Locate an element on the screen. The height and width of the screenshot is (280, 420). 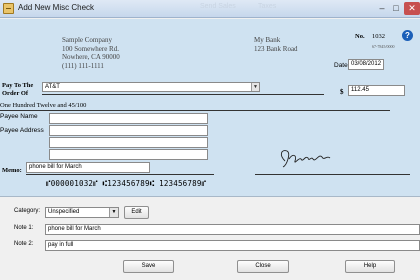
help-button: Help is located at coordinates (370, 266).